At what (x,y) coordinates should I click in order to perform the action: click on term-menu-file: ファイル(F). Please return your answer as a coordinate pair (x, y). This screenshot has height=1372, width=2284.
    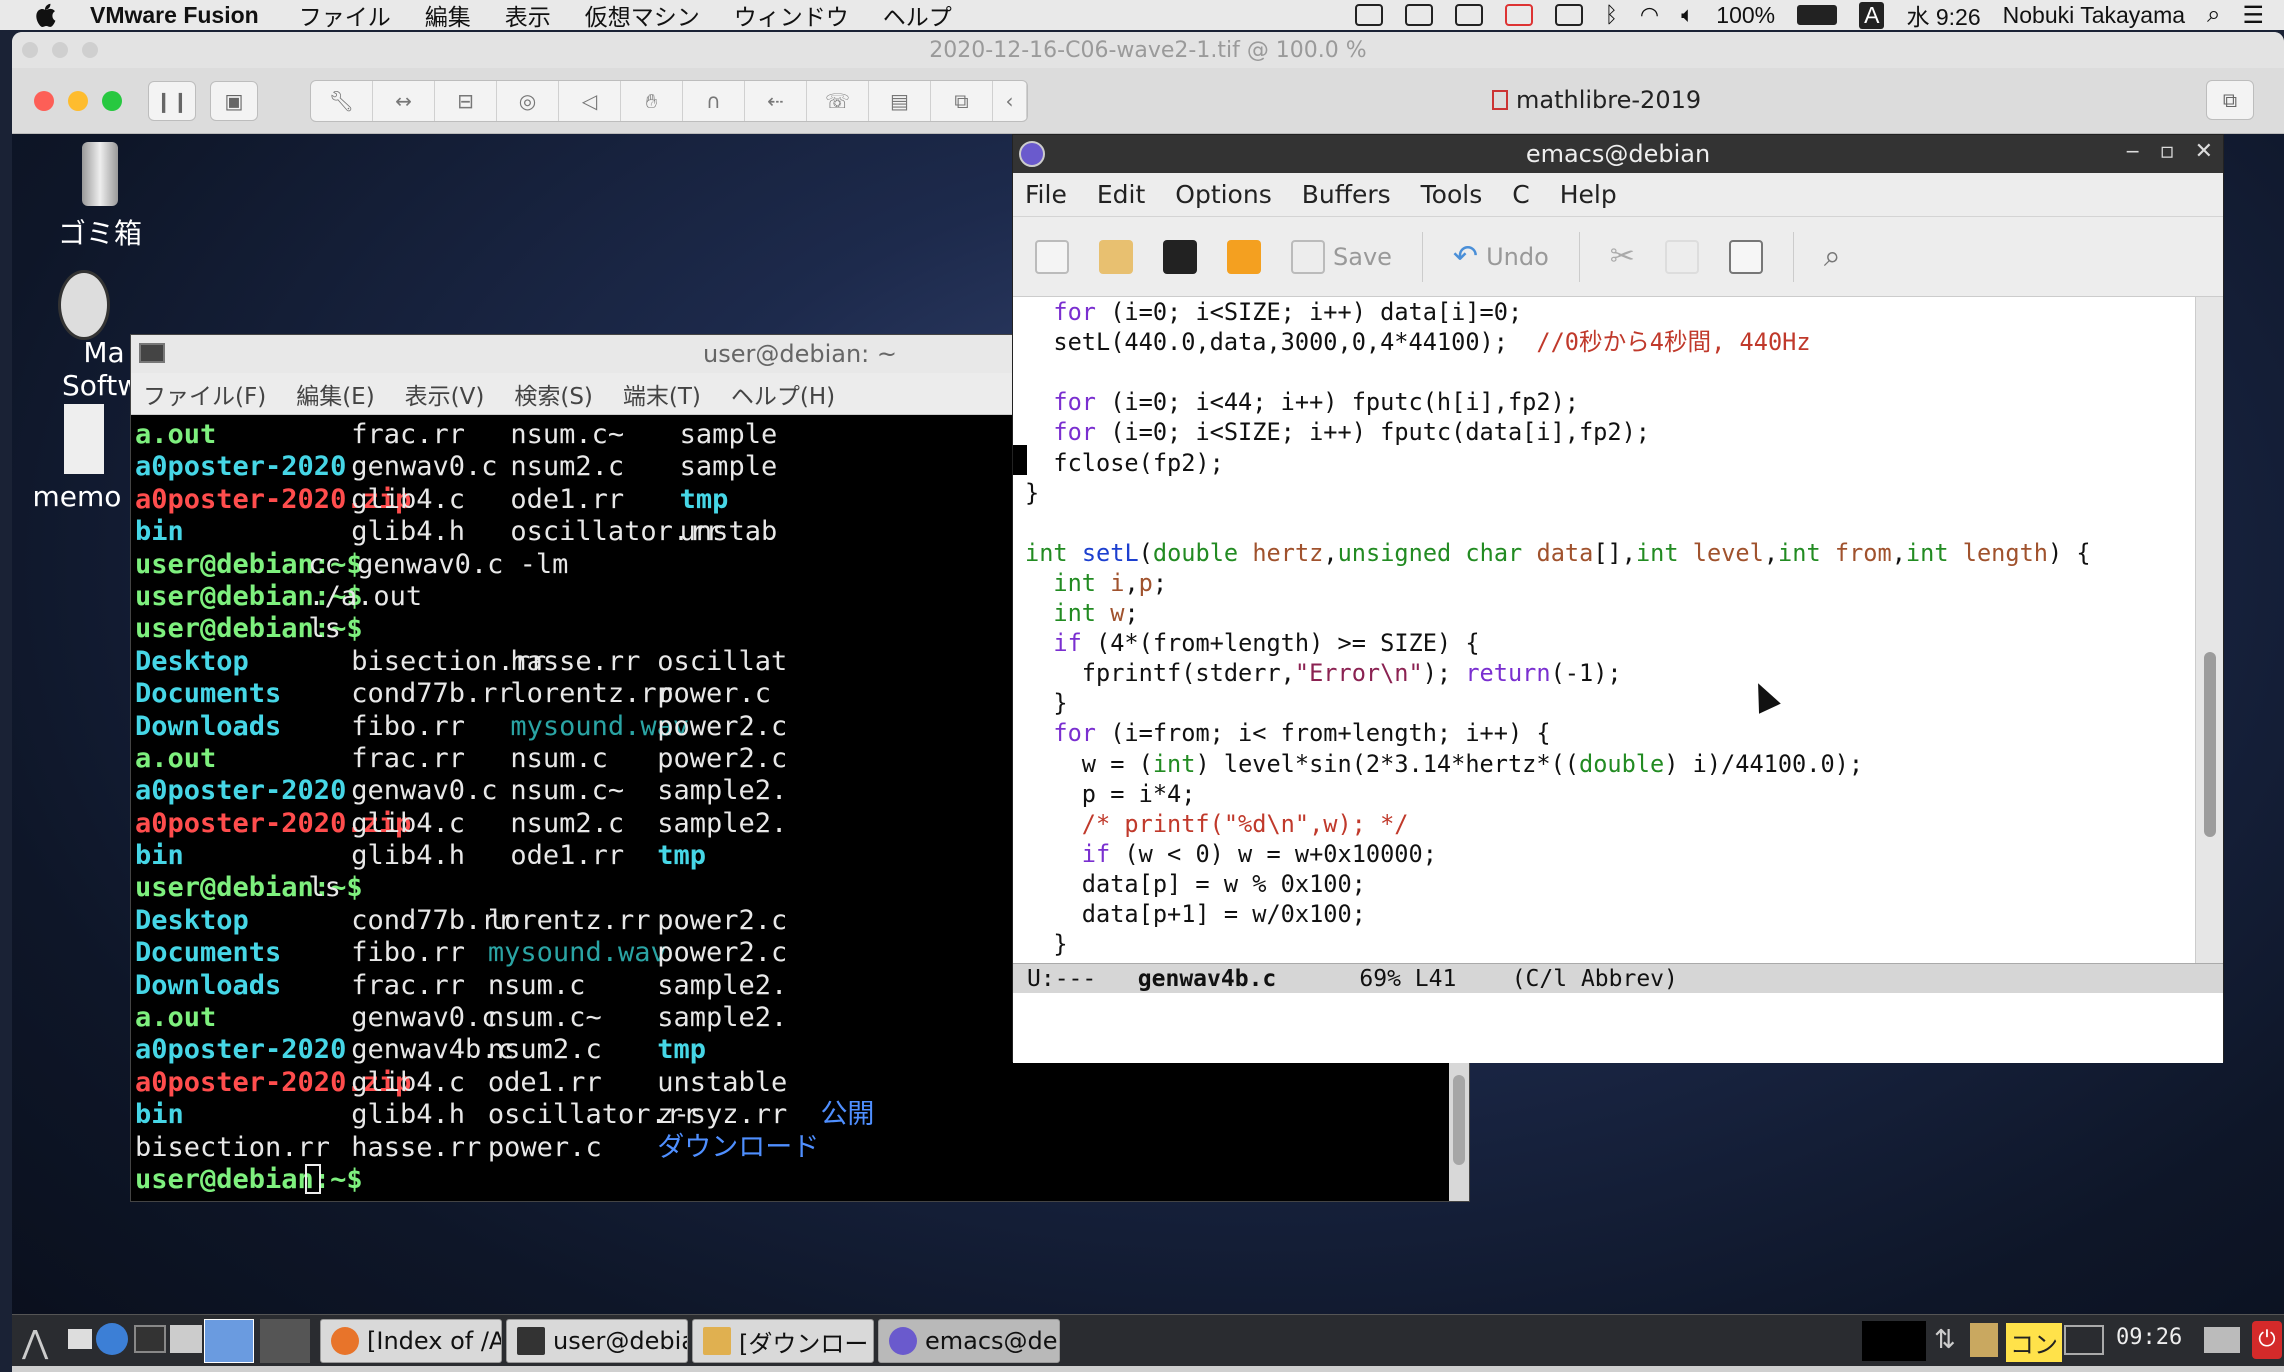
    Looking at the image, I should click on (204, 394).